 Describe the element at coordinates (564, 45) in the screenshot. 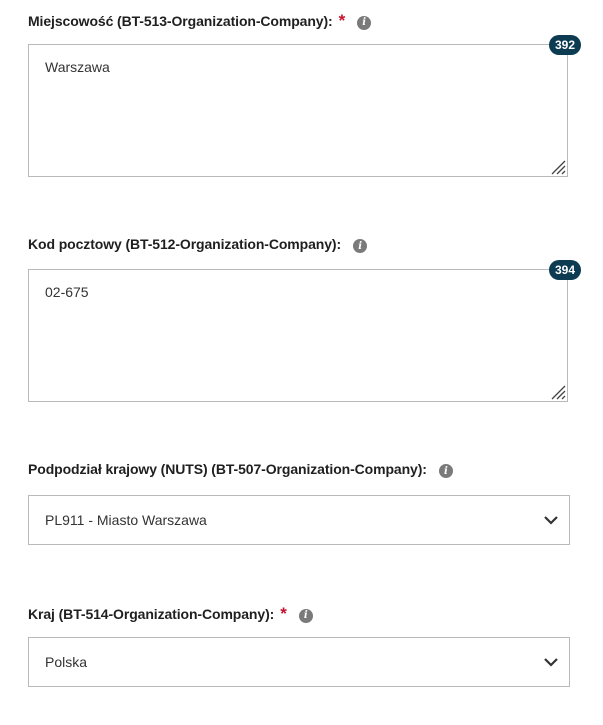

I see `character-counter: 392` at that location.